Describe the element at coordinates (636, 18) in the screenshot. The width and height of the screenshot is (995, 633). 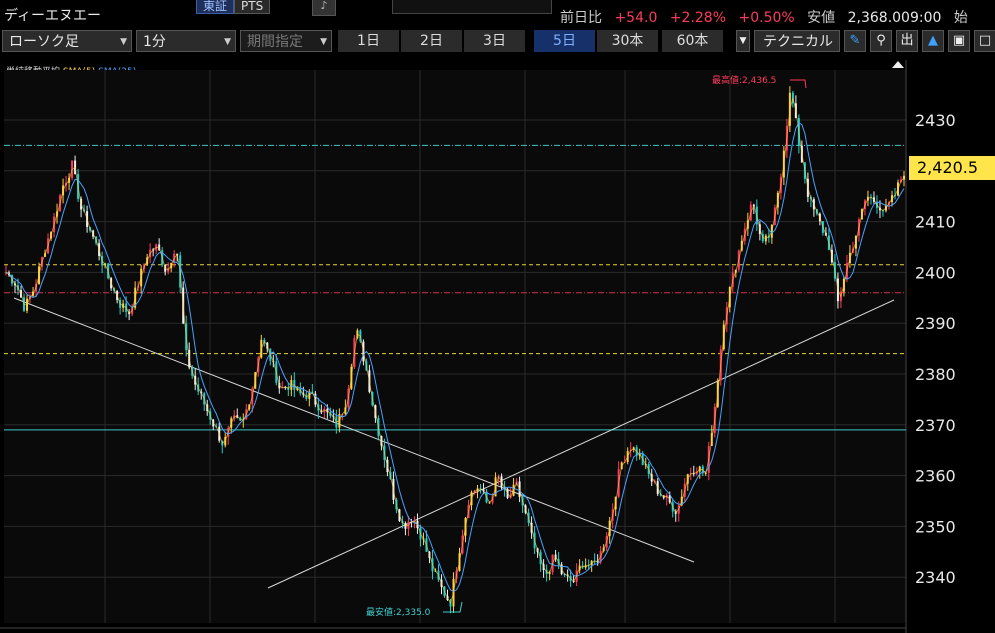
I see `change-value: +54.0` at that location.